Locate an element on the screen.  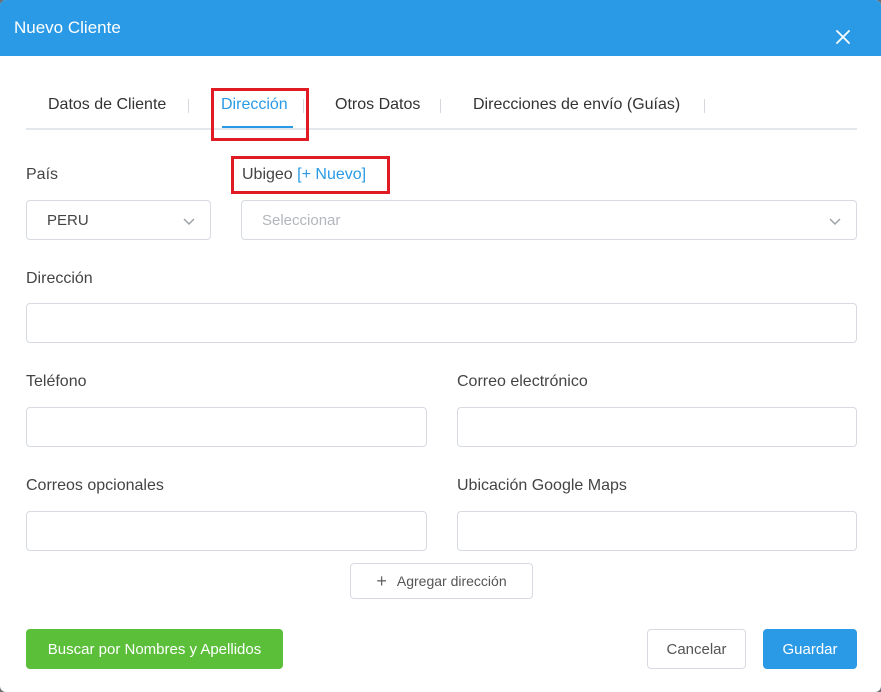
email-input is located at coordinates (657, 427).